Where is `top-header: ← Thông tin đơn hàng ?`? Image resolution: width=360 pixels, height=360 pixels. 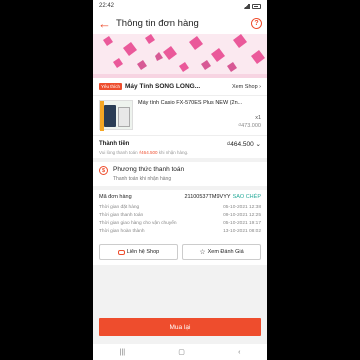 top-header: ← Thông tin đơn hàng ? is located at coordinates (180, 23).